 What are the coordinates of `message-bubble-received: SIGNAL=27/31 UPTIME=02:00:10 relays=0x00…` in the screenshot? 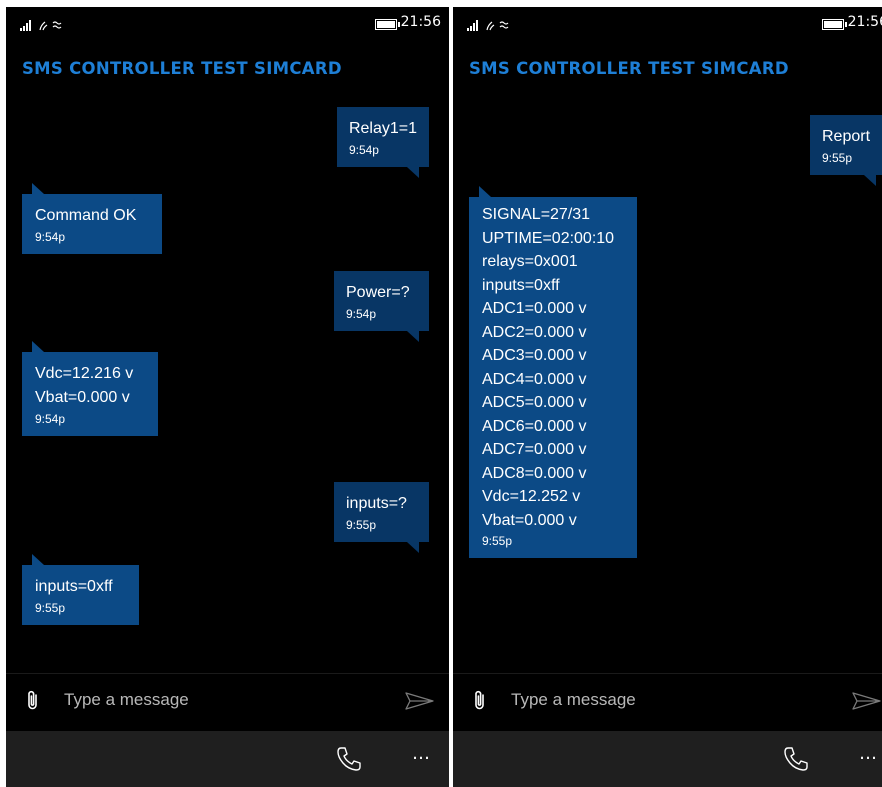 It's located at (553, 372).